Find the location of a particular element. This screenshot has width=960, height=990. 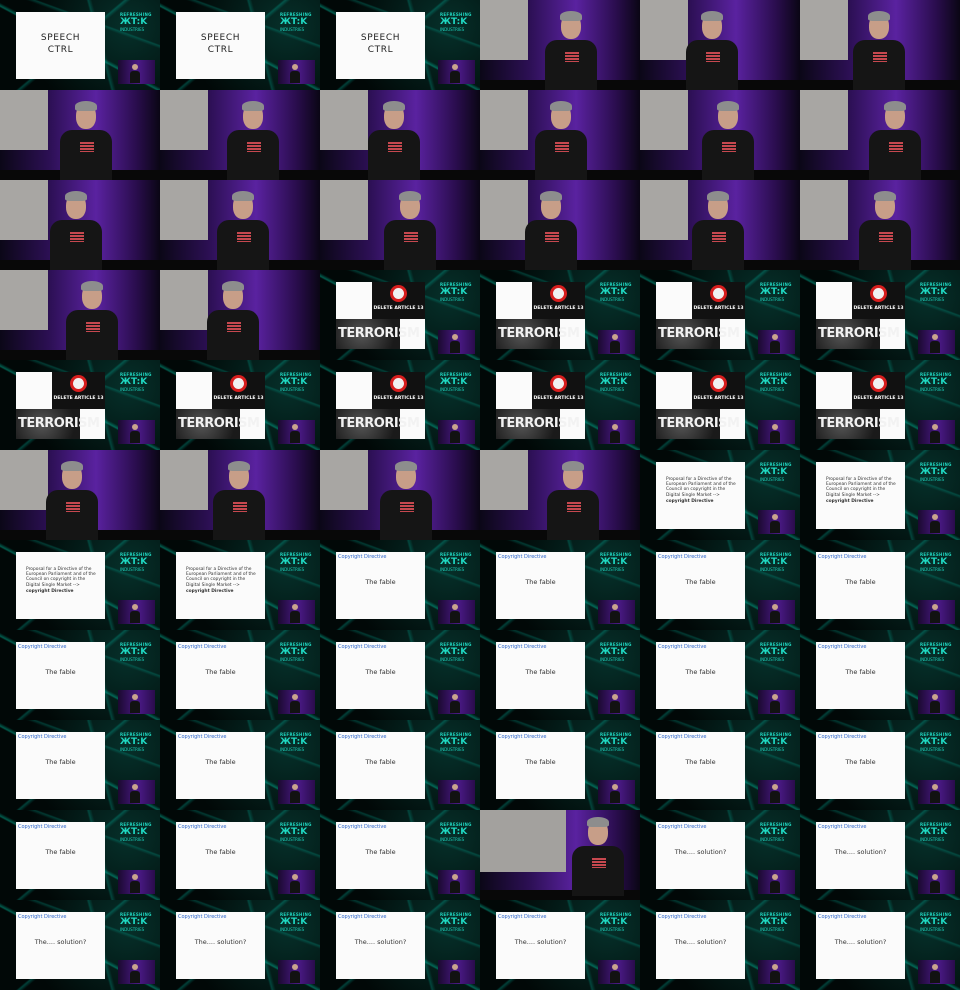

tshirt-print is located at coordinates (240, 507).